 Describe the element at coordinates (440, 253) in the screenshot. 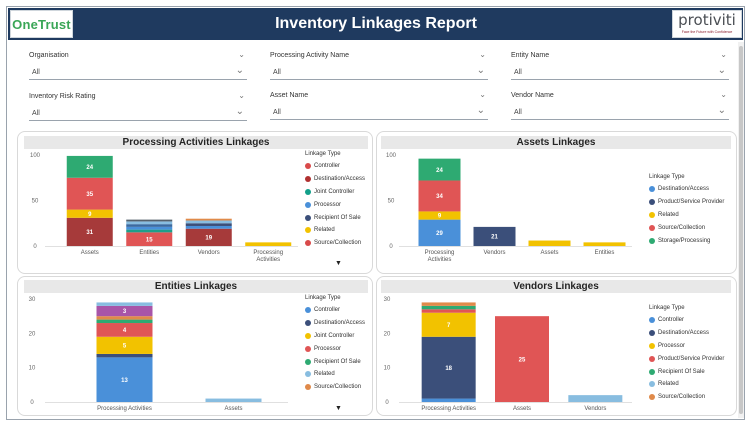

I see `x-tick-label: Processing` at that location.